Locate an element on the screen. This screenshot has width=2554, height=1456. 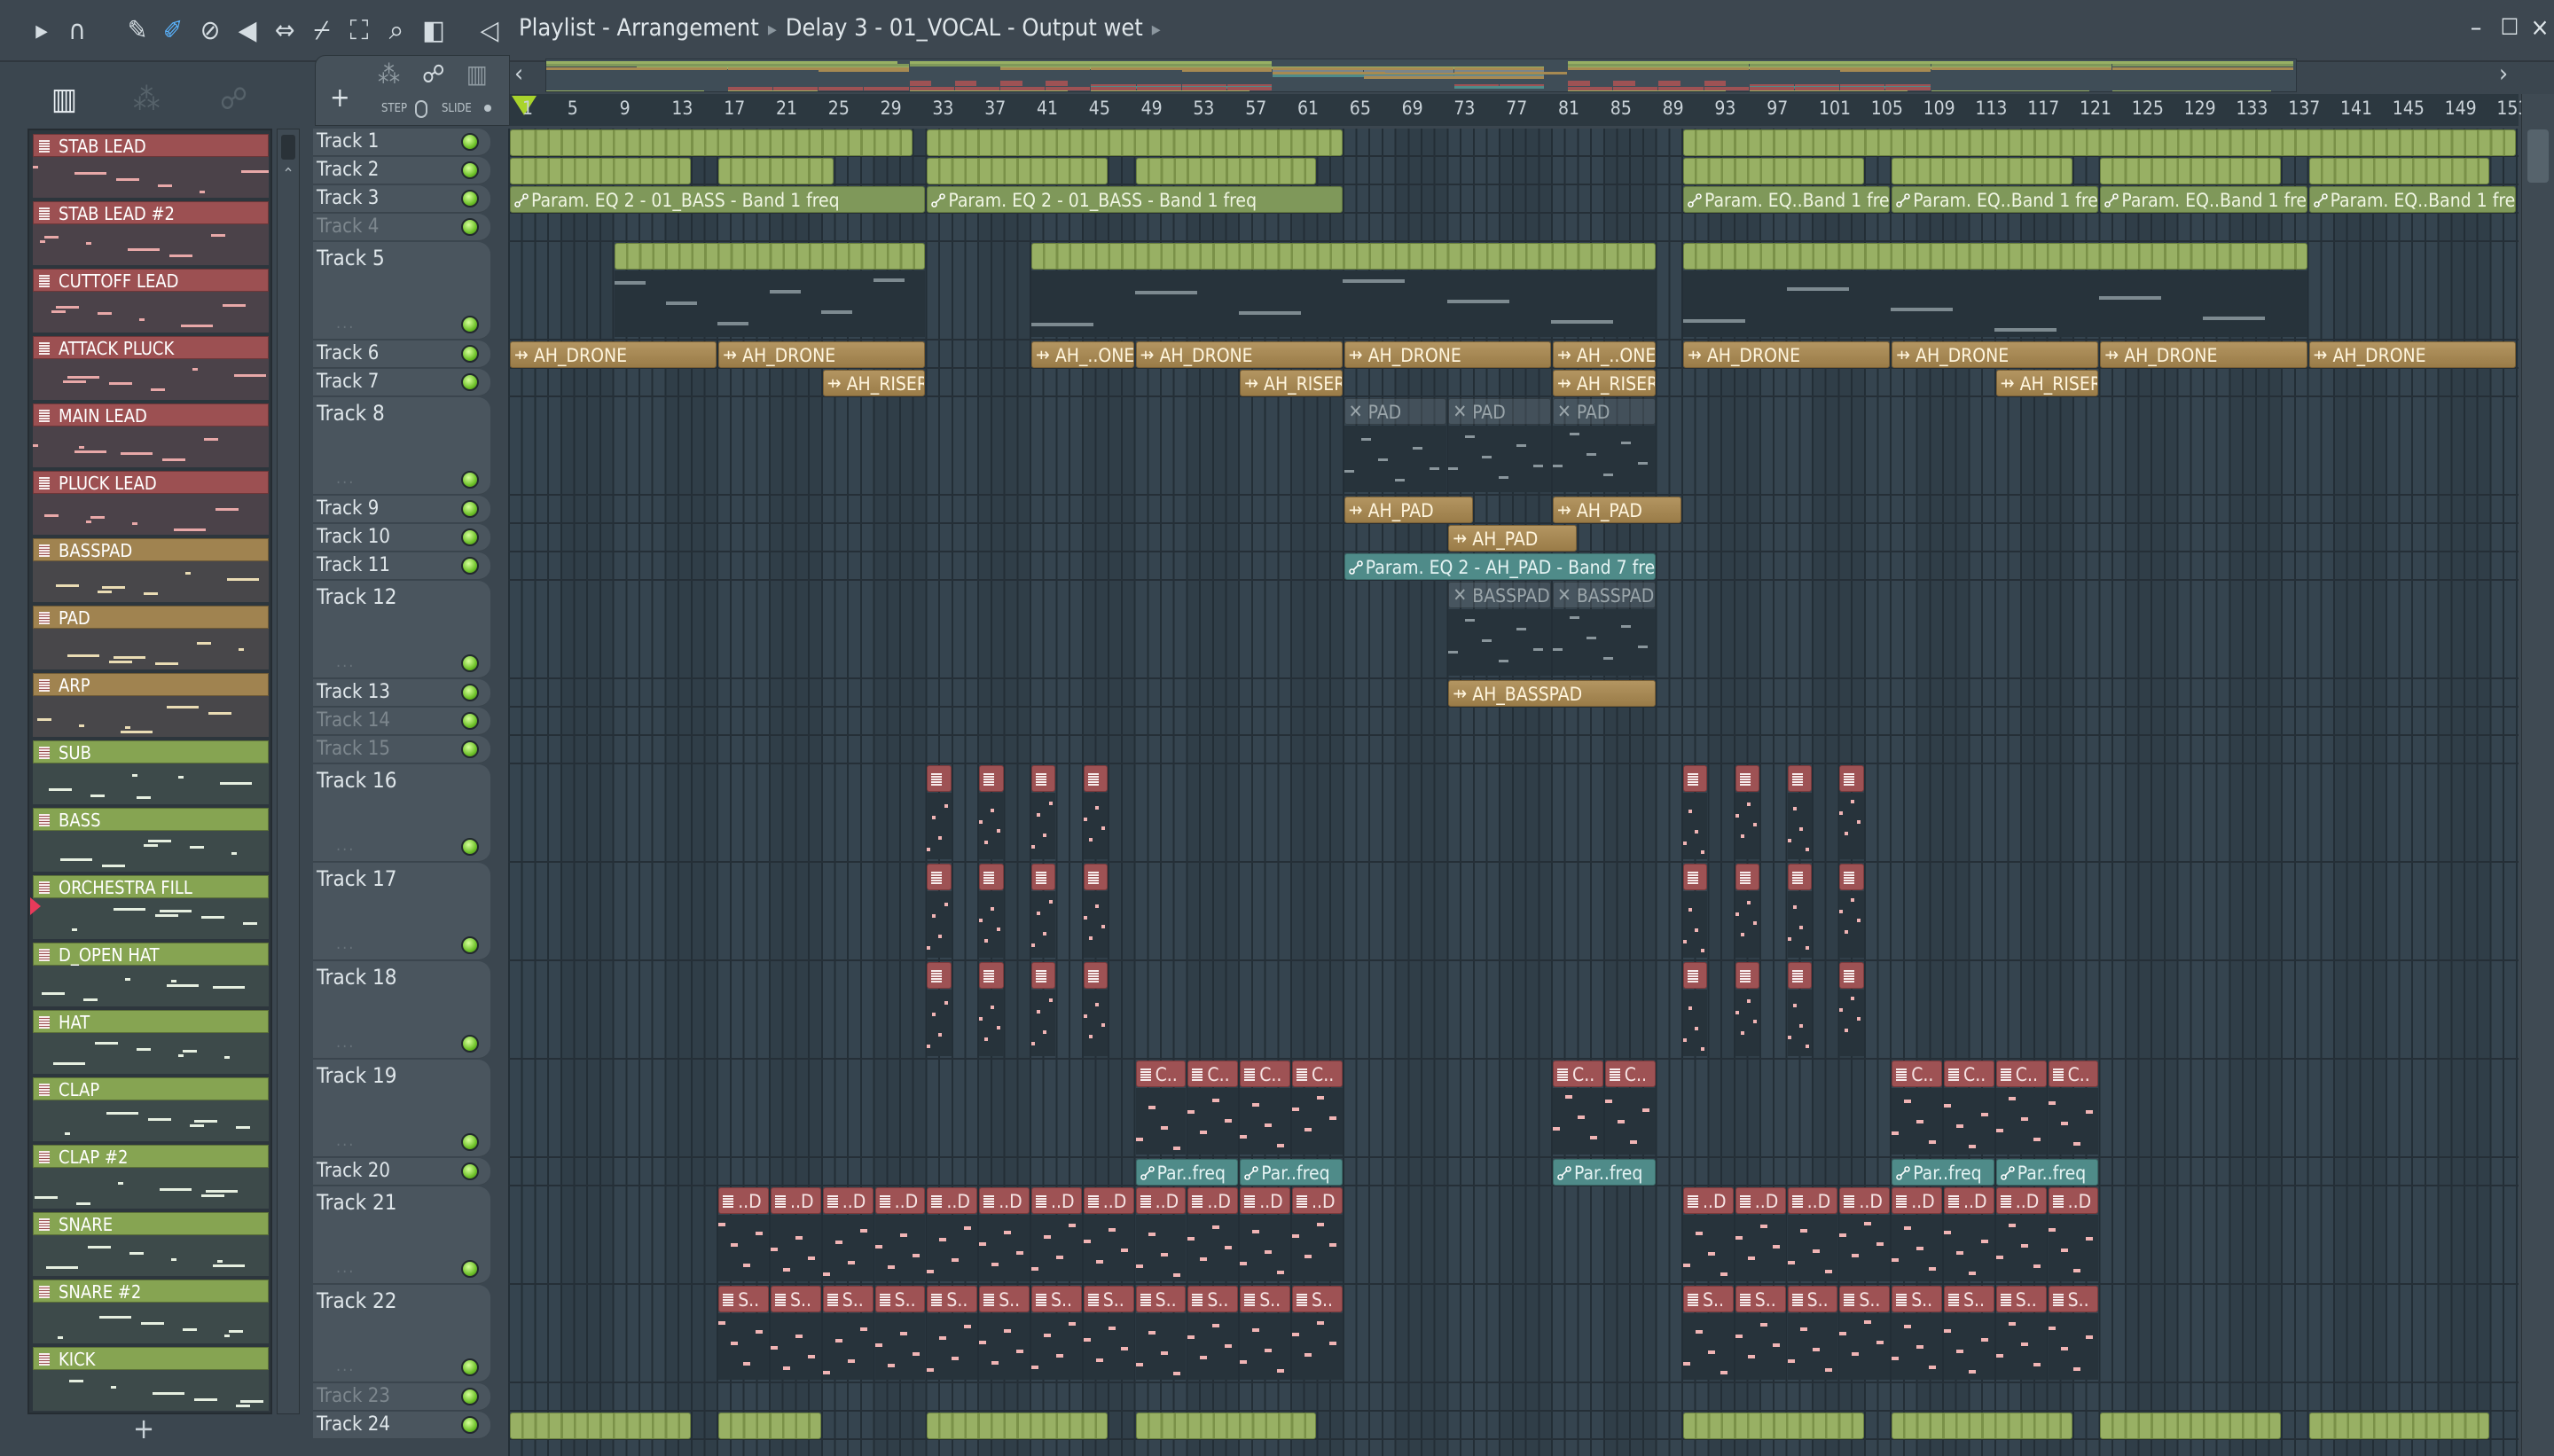
maximize-button: □ is located at coordinates (2510, 24).